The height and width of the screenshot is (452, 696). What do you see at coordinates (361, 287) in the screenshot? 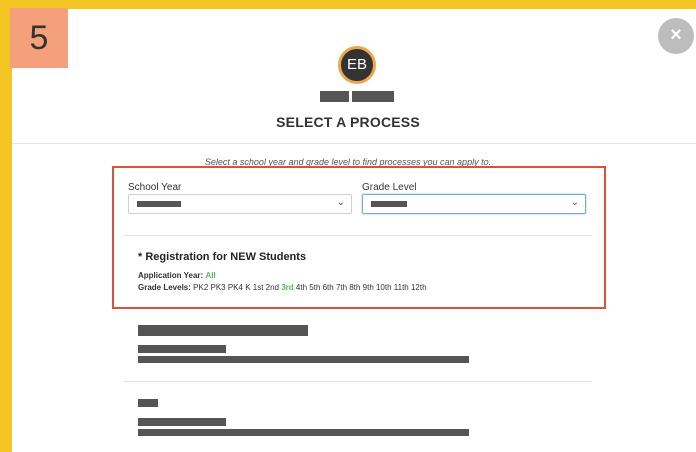
I see `grade-levels-after: 4th 5th 6th 7th 8th 9th 10th 11th 12th` at bounding box center [361, 287].